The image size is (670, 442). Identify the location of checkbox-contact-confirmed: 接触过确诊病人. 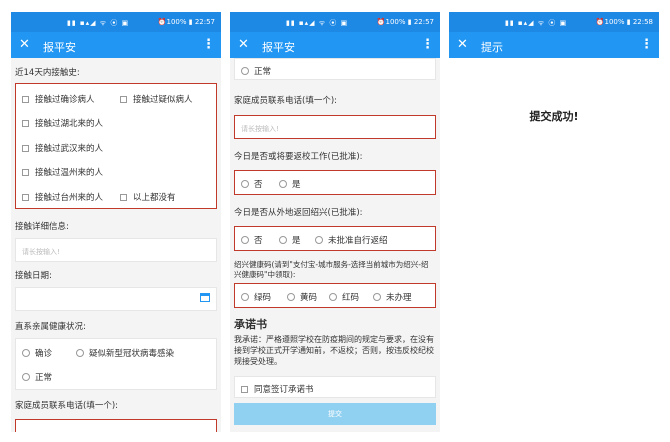
(58, 99).